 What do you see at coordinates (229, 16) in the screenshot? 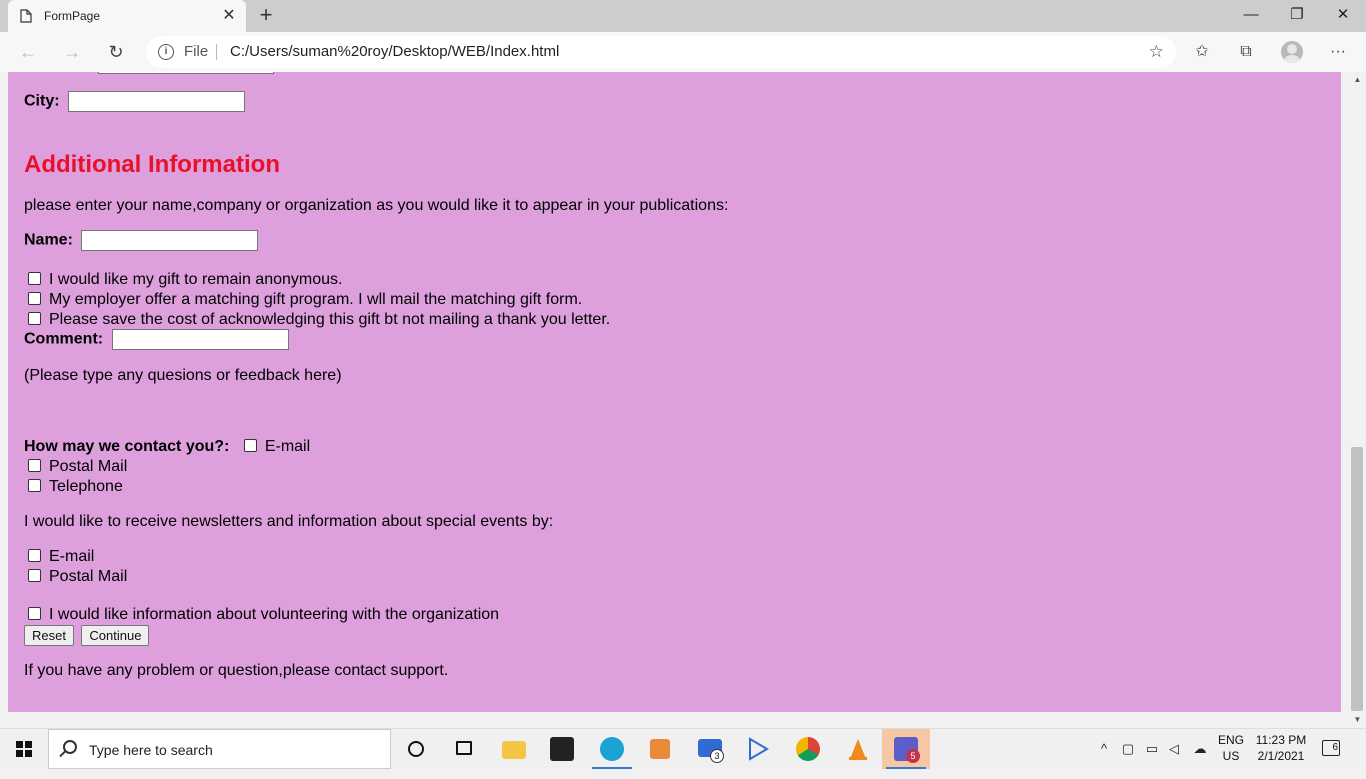
I see `close-tab-icon: ✕` at bounding box center [229, 16].